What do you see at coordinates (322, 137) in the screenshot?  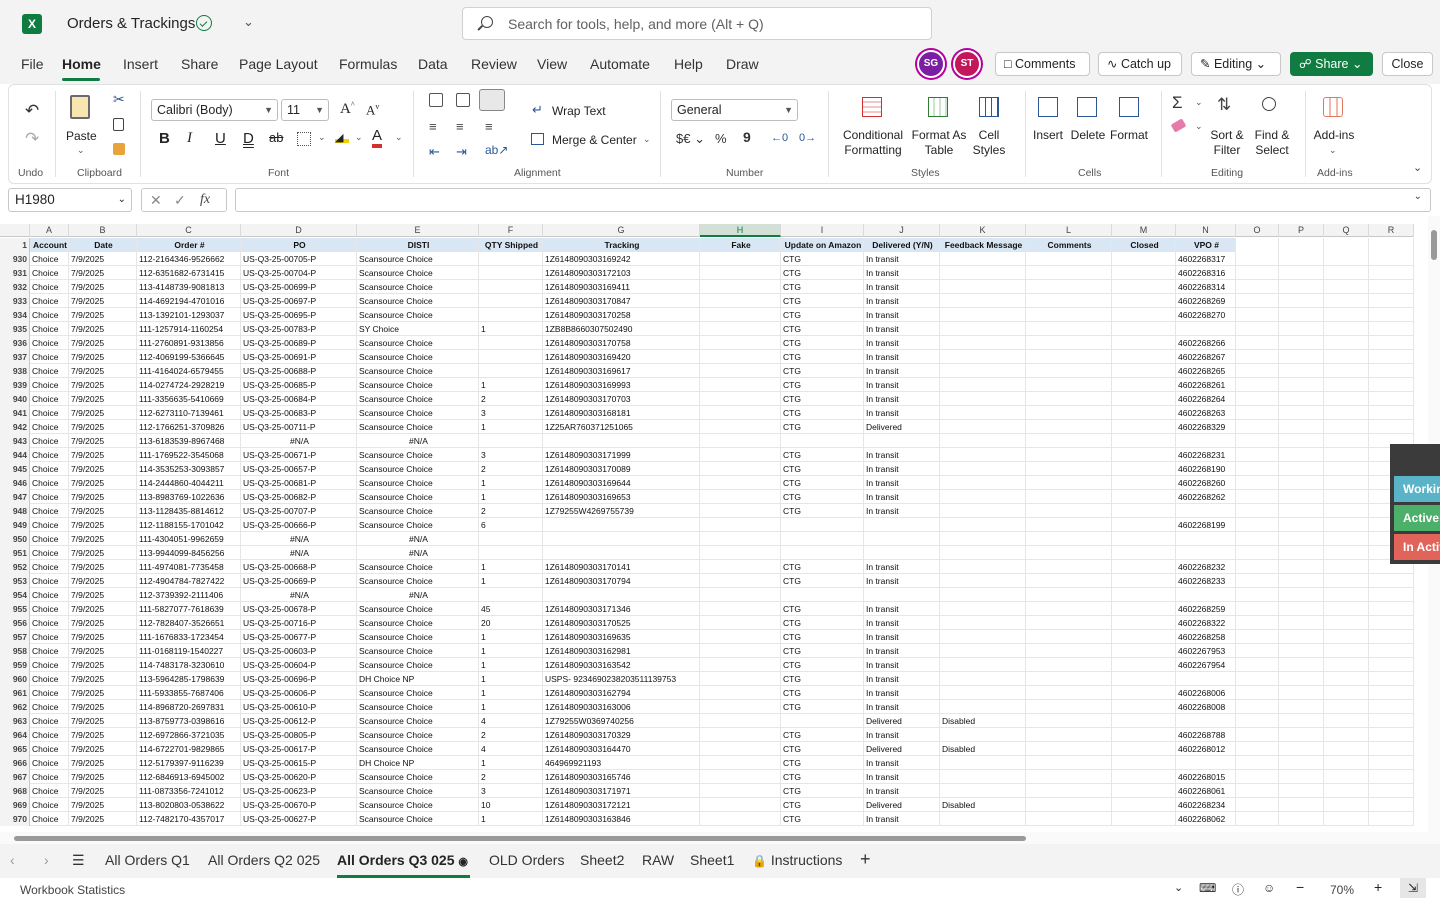 I see `borders-chevron-icon: ⌄` at bounding box center [322, 137].